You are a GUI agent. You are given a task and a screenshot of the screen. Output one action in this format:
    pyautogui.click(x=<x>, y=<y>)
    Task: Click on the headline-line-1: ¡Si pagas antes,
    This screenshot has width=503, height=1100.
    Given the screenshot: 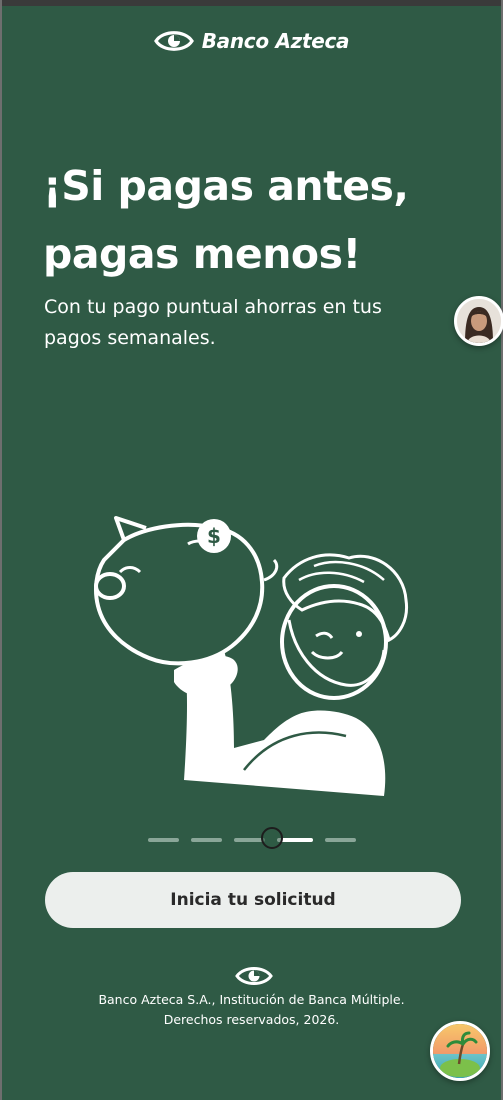 What is the action you would take?
    pyautogui.click(x=226, y=186)
    